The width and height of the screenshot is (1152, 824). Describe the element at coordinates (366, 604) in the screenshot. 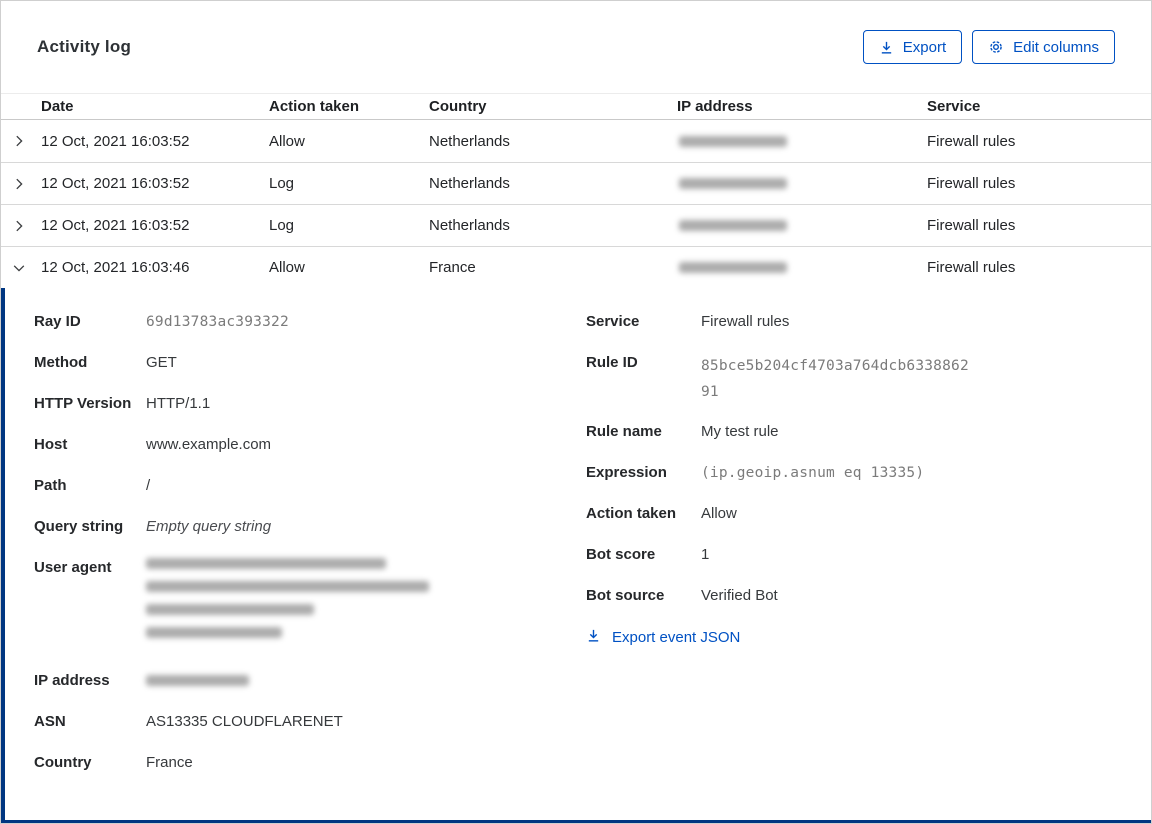

I see `redacted-user-agent` at that location.